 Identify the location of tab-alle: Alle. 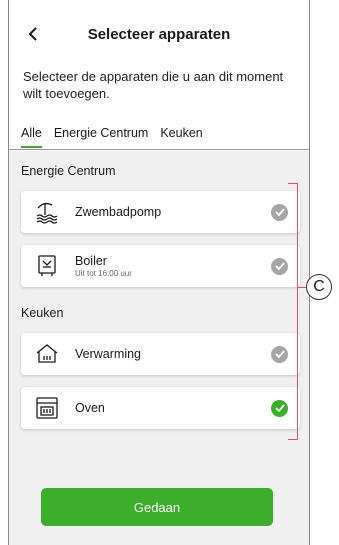
(31, 137).